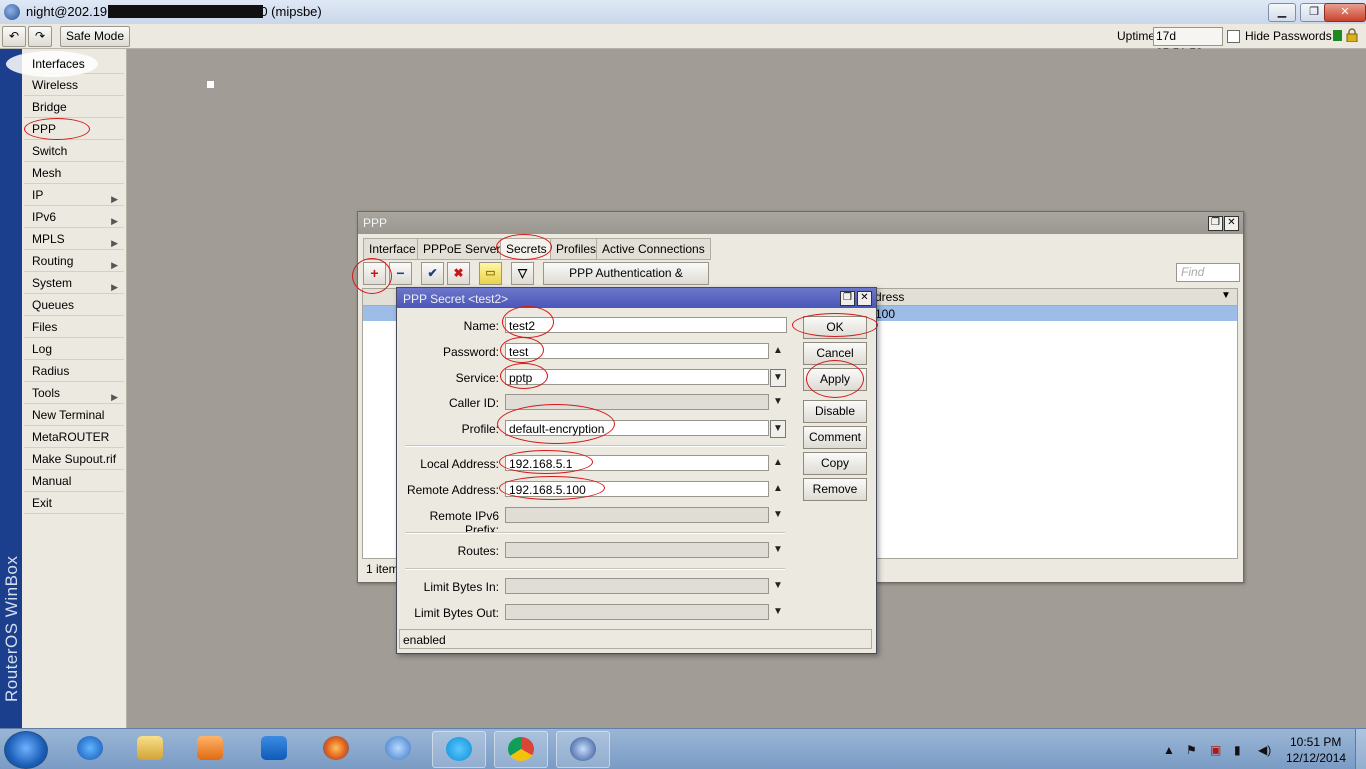 The height and width of the screenshot is (769, 1366). What do you see at coordinates (835, 327) in the screenshot?
I see `ok-button: OK` at bounding box center [835, 327].